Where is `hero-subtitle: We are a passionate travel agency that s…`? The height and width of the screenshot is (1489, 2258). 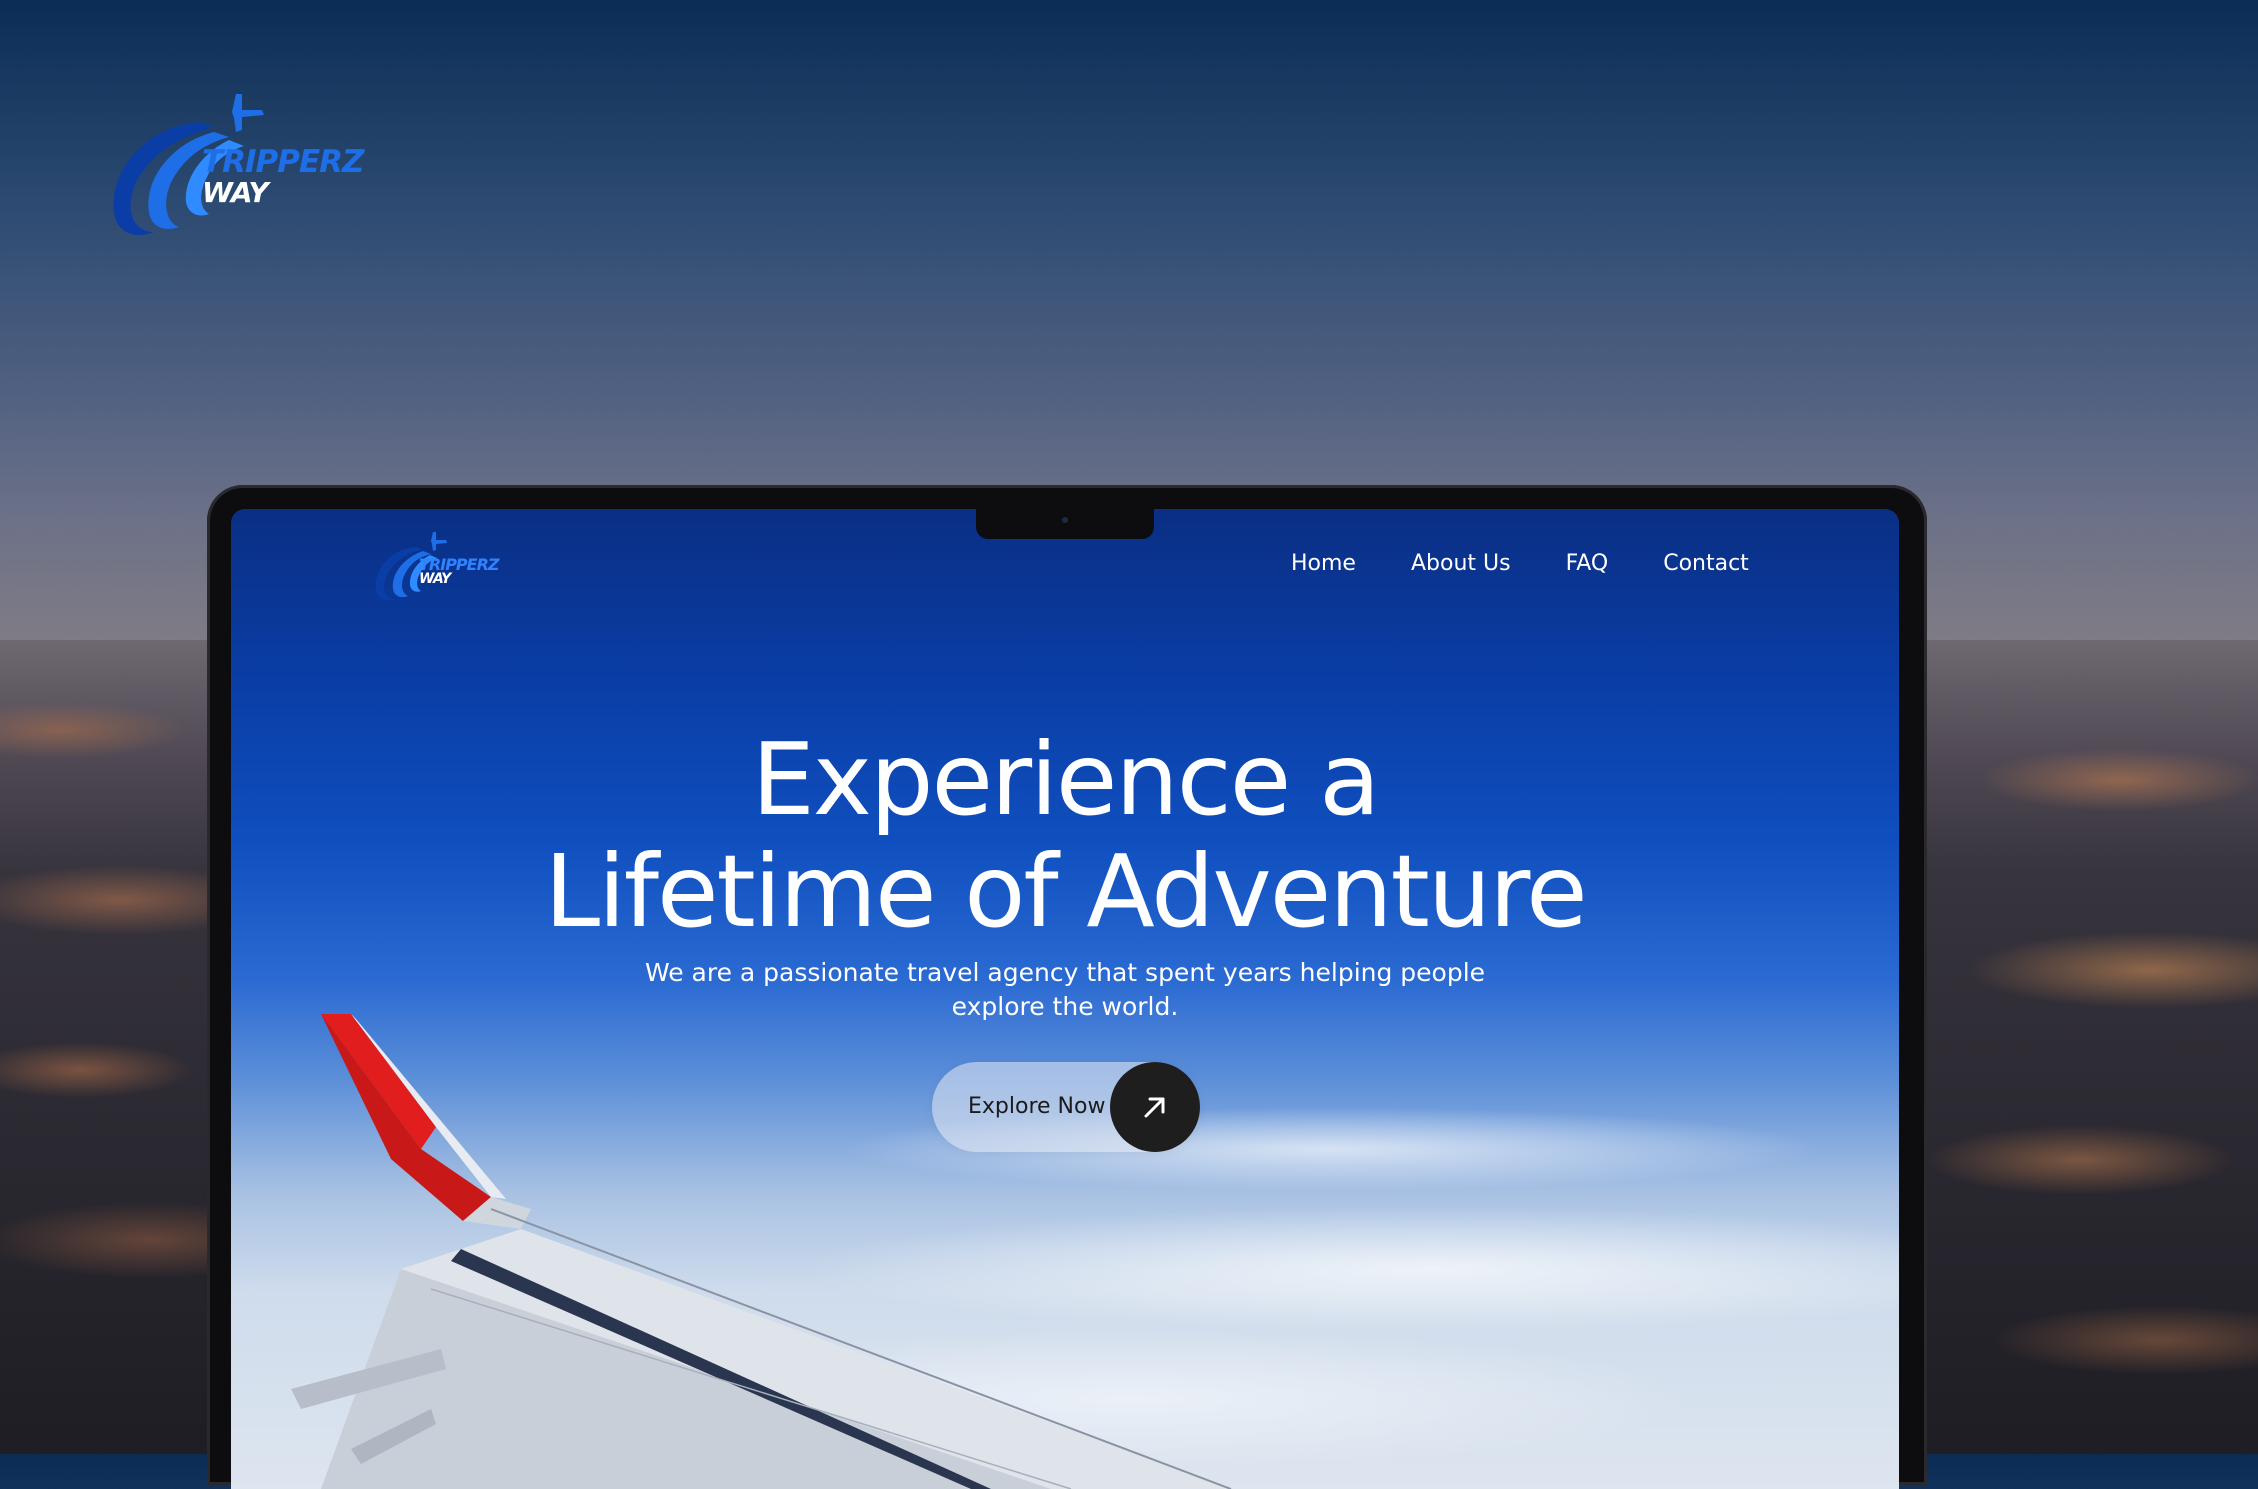
hero-subtitle: We are a passionate travel agency that s… is located at coordinates (1065, 990).